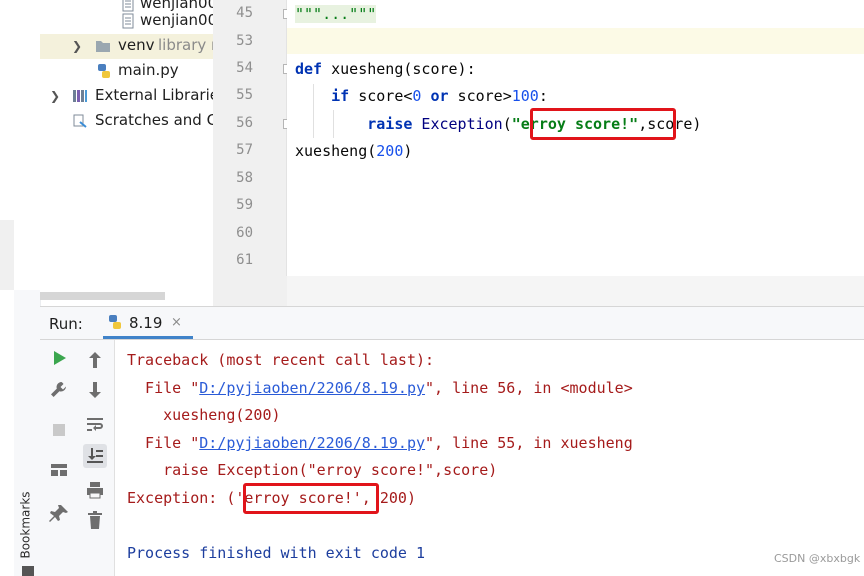 This screenshot has width=864, height=576. Describe the element at coordinates (244, 68) in the screenshot. I see `line-number: 54` at that location.